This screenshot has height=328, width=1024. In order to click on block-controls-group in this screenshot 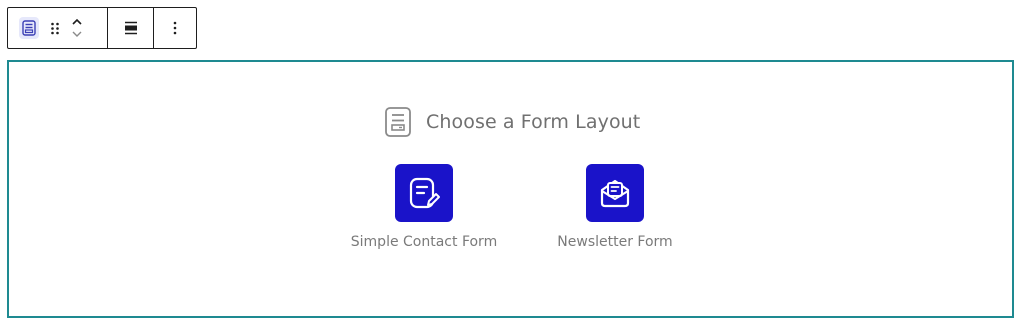, I will do `click(58, 28)`.